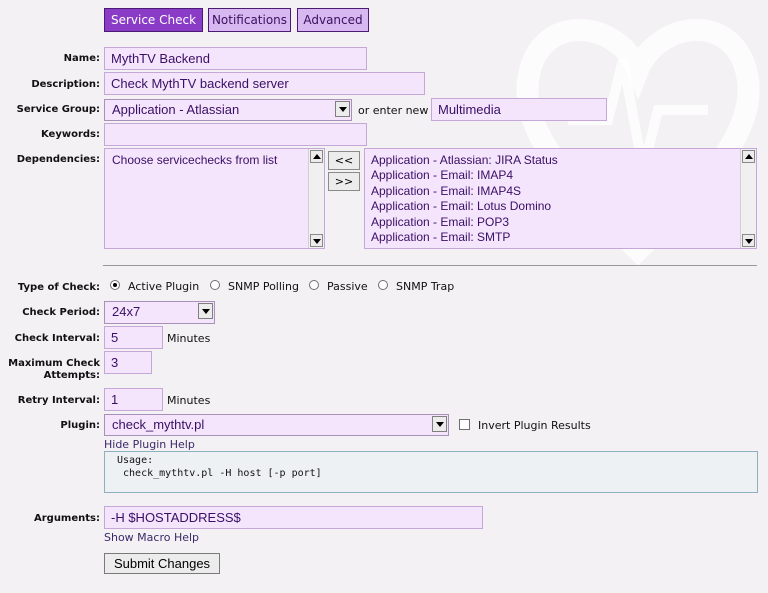 This screenshot has width=768, height=593. I want to click on show-macro-help-link: Show Macro Help, so click(151, 537).